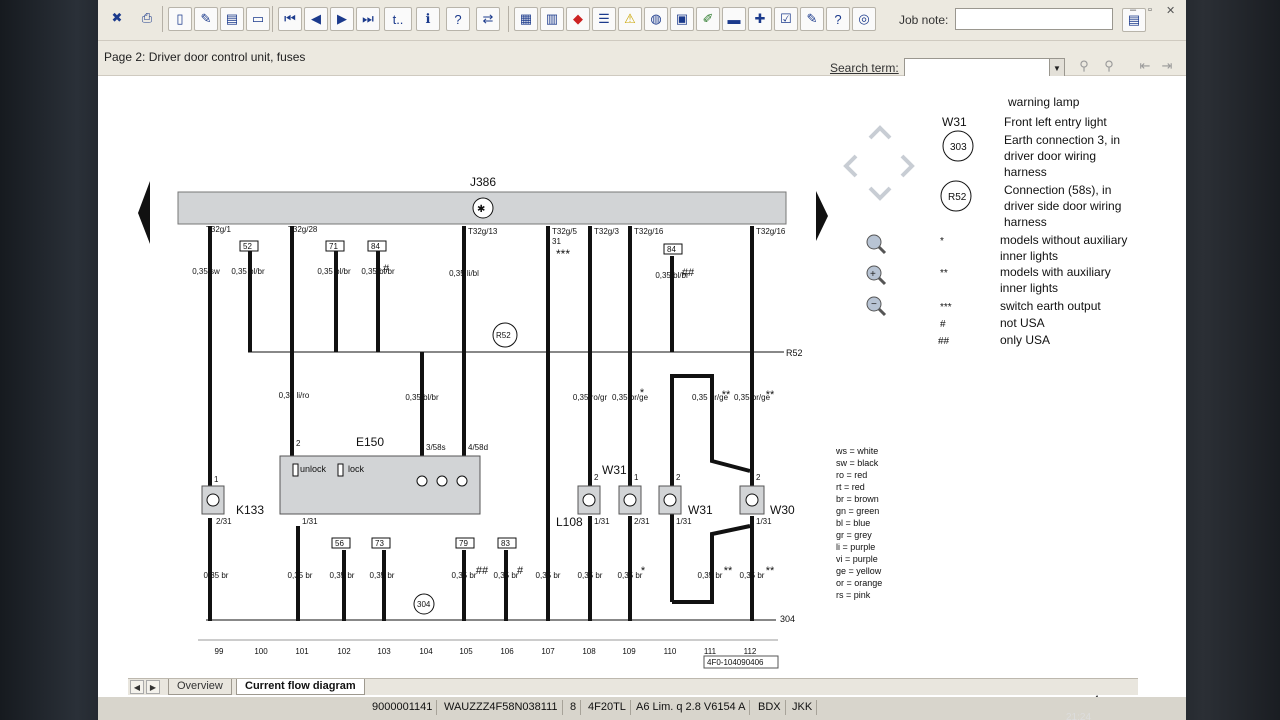 This screenshot has width=1280, height=720. Describe the element at coordinates (436, 447) in the screenshot. I see `pin-label: 3/58s` at that location.